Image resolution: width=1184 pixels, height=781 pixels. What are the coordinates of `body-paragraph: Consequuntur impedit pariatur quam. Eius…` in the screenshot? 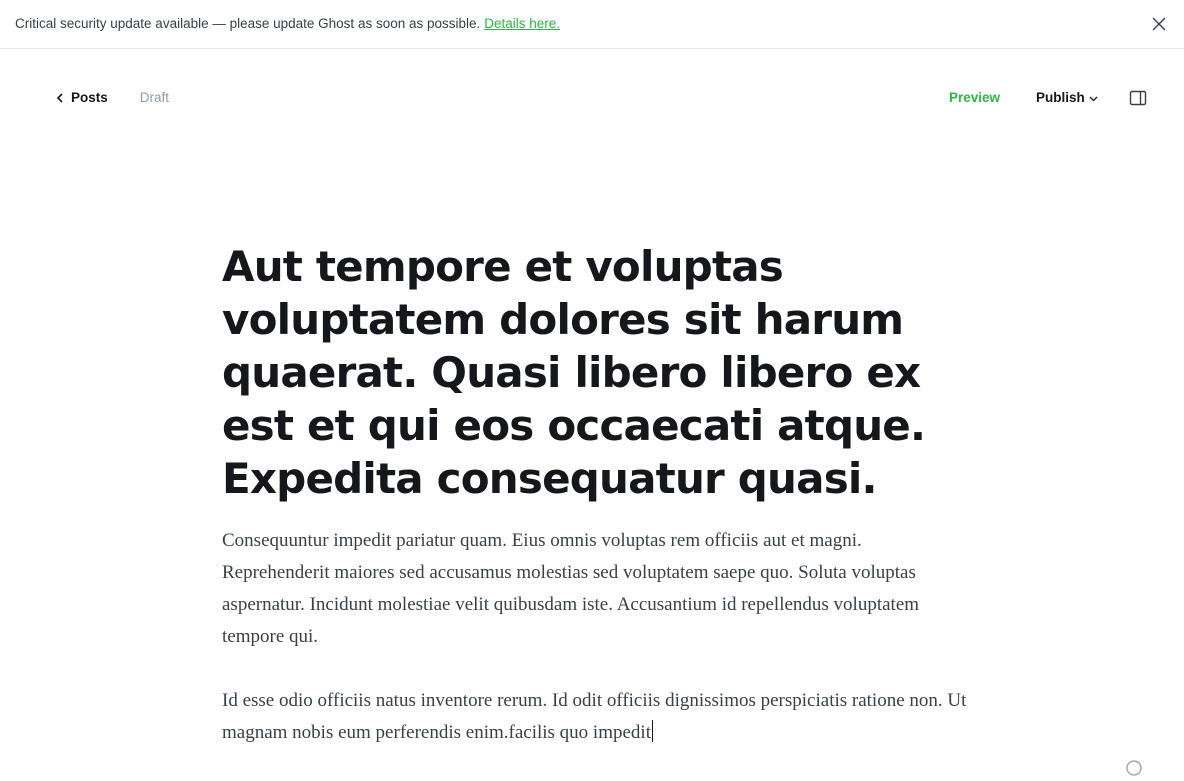 It's located at (594, 589).